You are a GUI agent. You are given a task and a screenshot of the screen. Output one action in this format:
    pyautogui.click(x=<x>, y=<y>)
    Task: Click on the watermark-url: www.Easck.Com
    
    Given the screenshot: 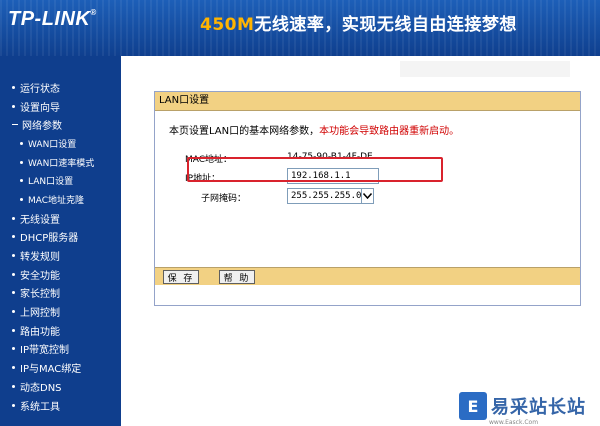 What is the action you would take?
    pyautogui.click(x=514, y=422)
    